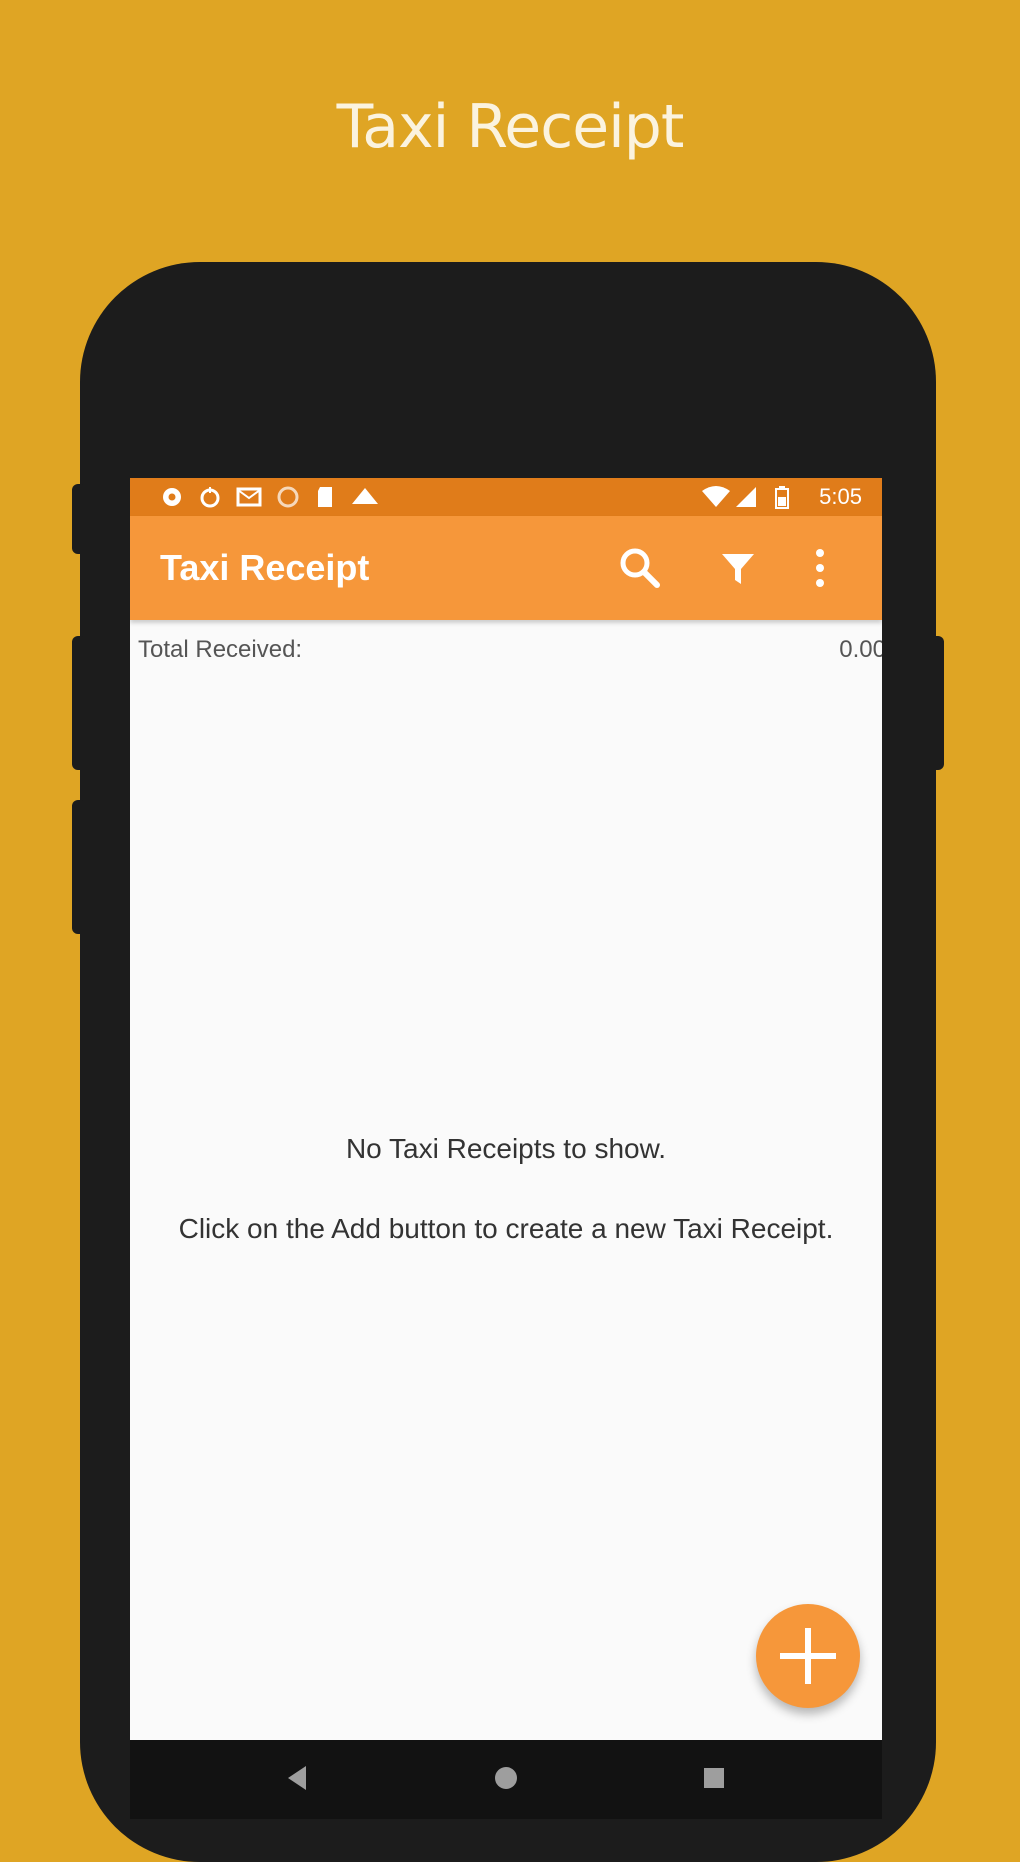  I want to click on status-bar: 5:05, so click(506, 497).